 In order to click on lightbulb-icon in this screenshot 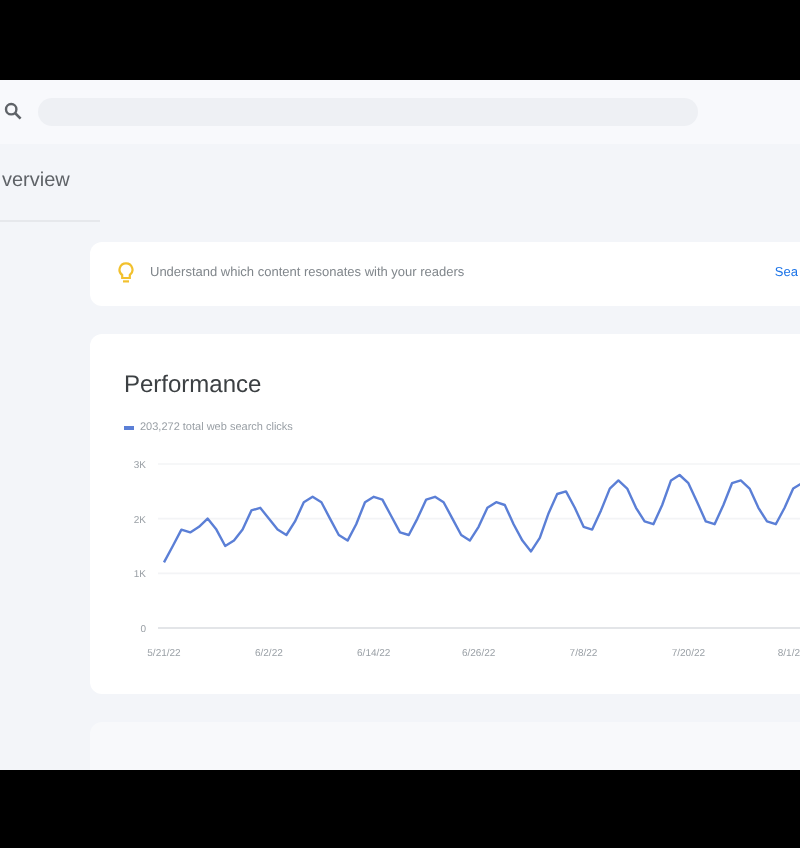, I will do `click(126, 273)`.